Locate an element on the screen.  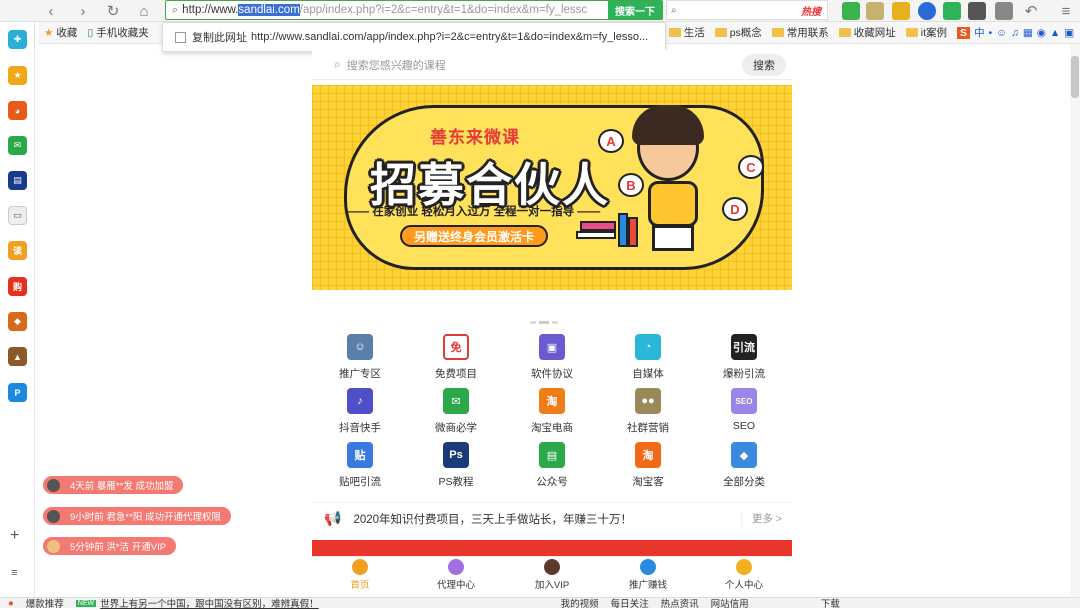
new-badge: NEW is located at coordinates (86, 603).